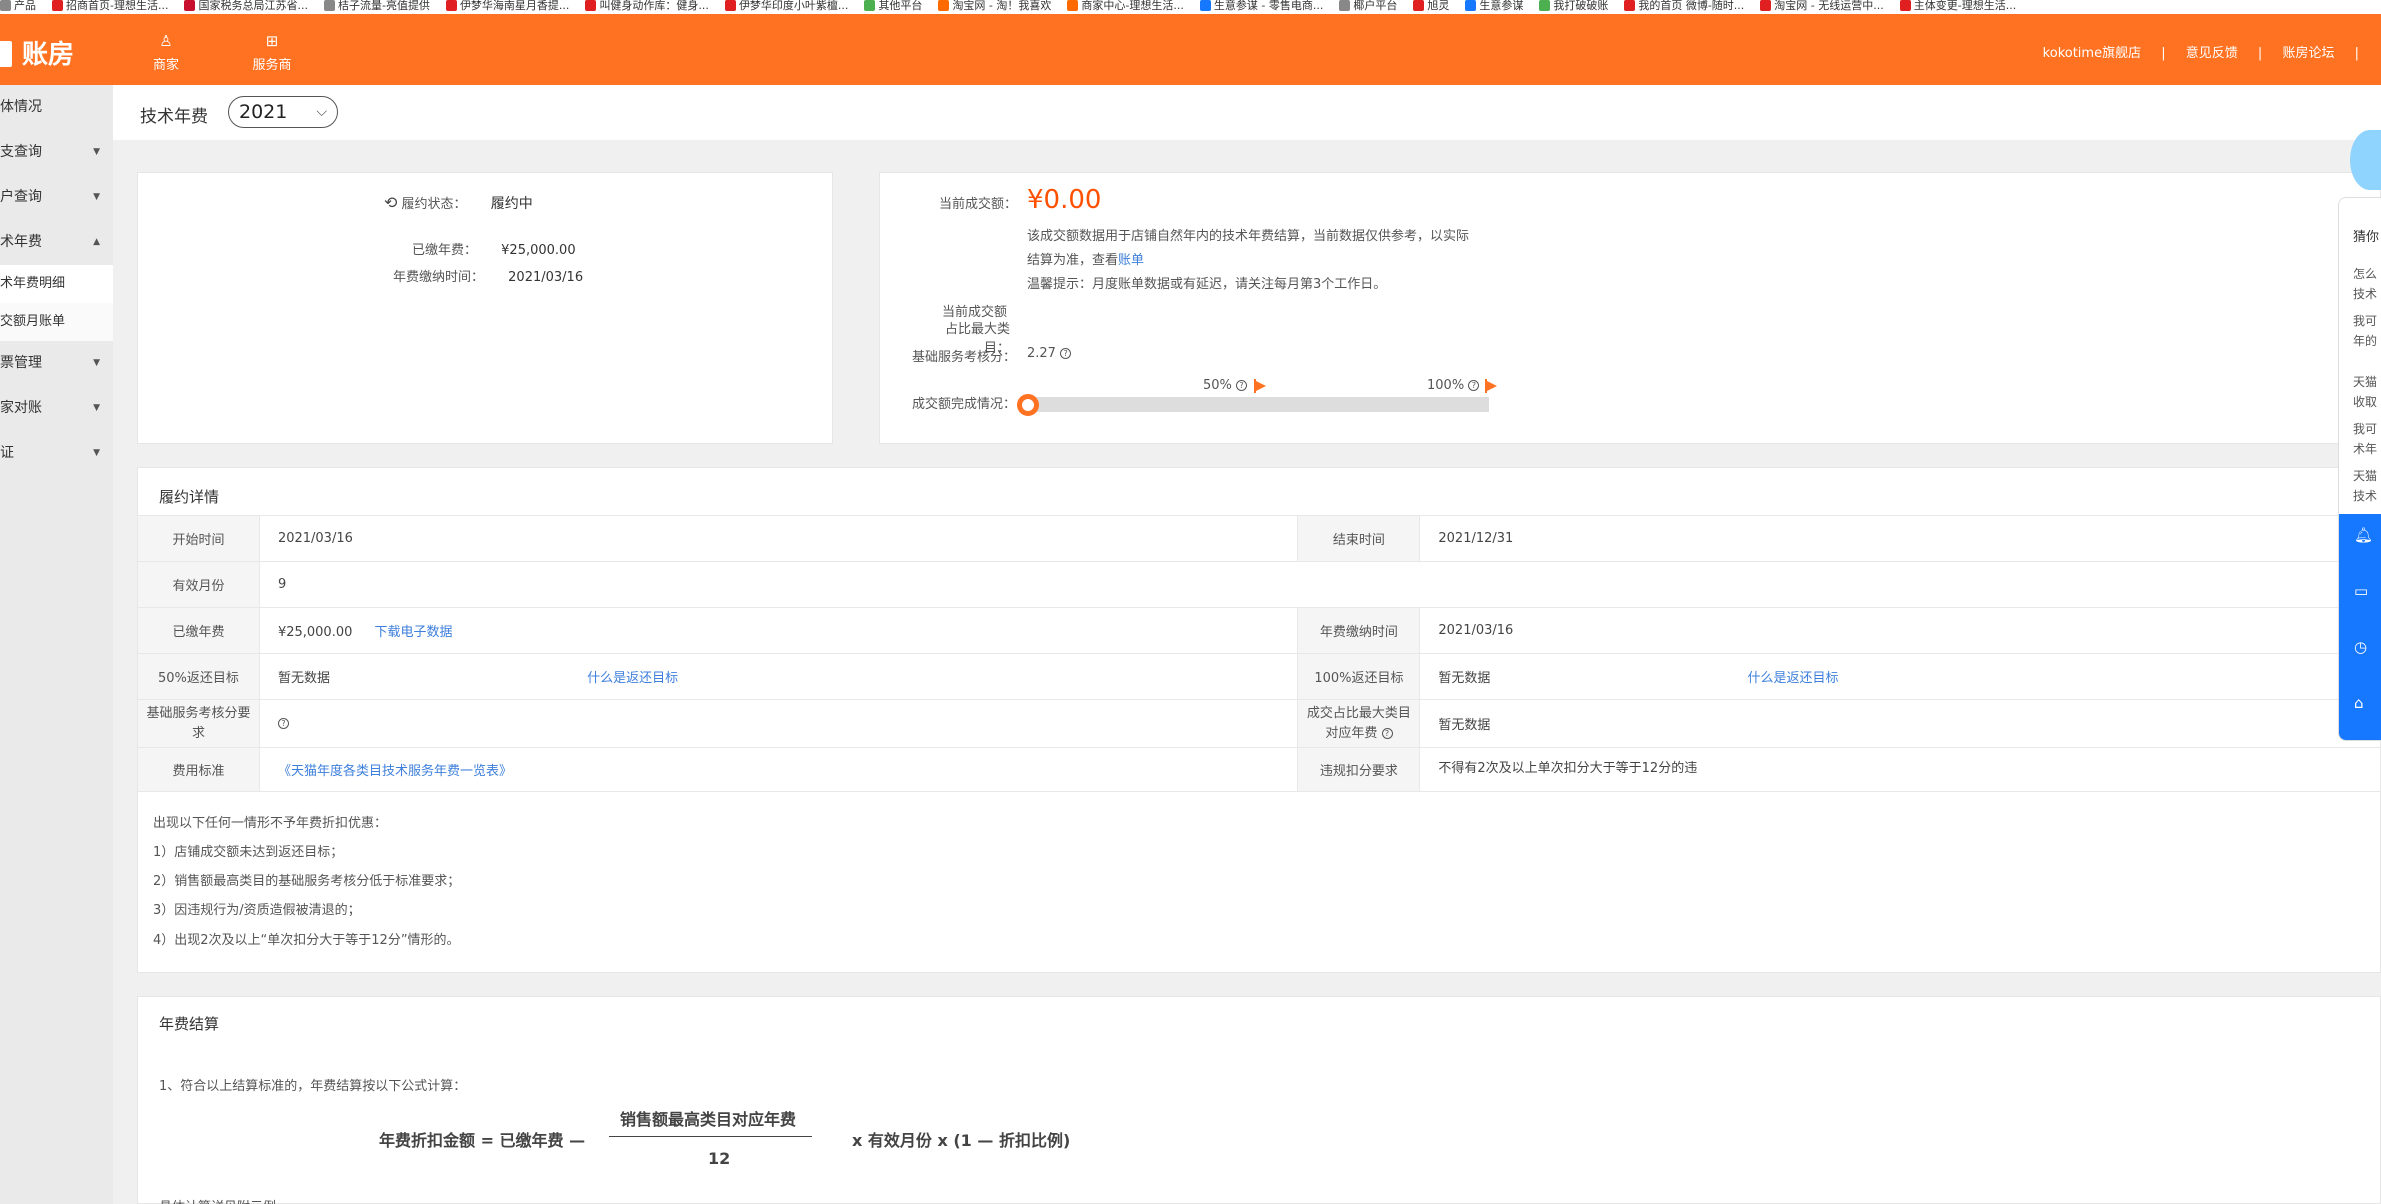 The height and width of the screenshot is (1204, 2381). What do you see at coordinates (994, 6) in the screenshot?
I see `bookmark-item: 淘宝网 - 淘！我喜欢` at bounding box center [994, 6].